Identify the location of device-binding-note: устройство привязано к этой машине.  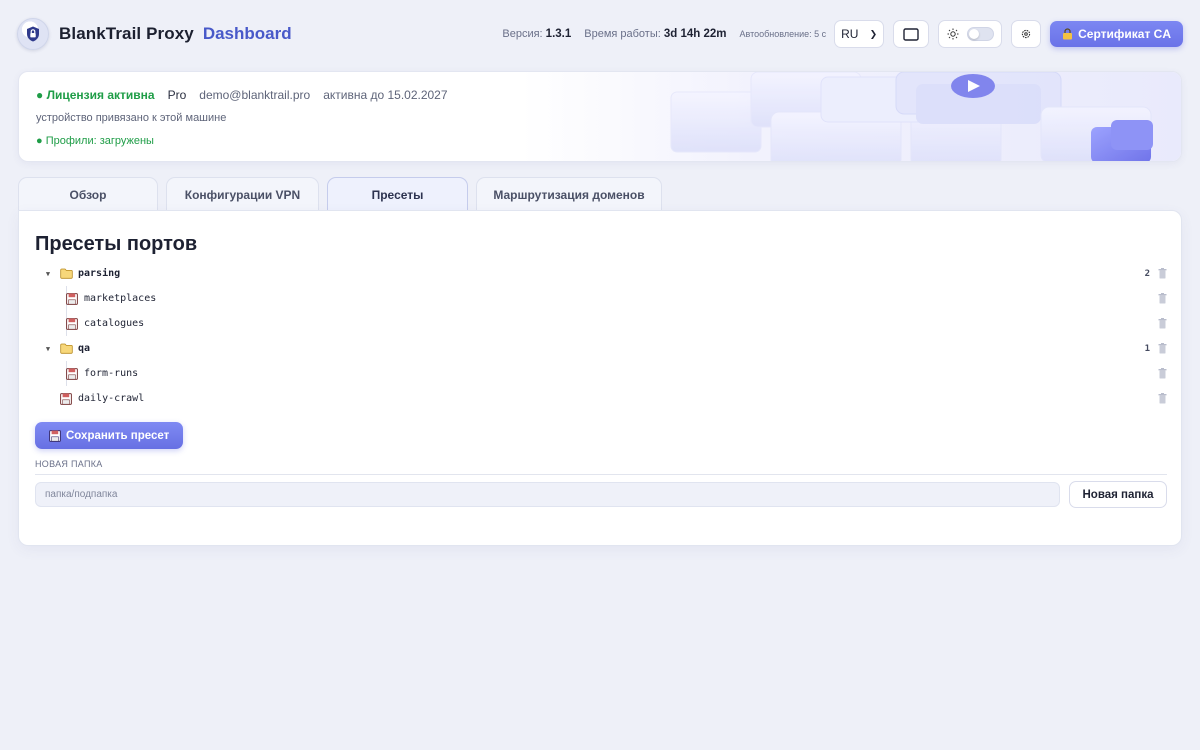
(131, 118).